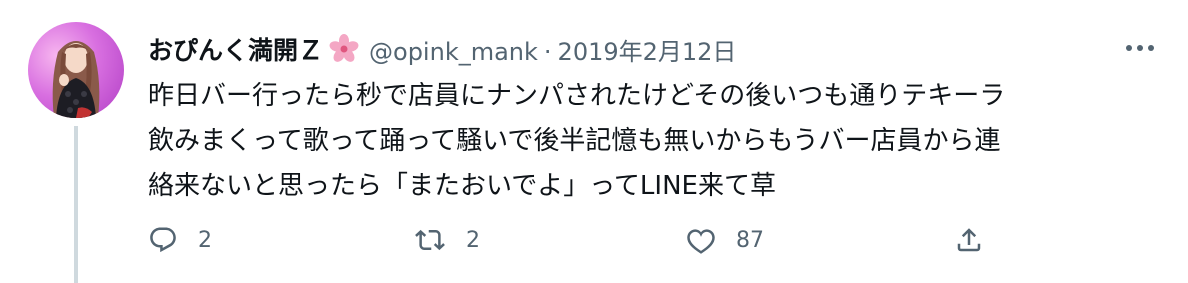 This screenshot has height=283, width=1188. What do you see at coordinates (473, 240) in the screenshot?
I see `retweet-count: 2` at bounding box center [473, 240].